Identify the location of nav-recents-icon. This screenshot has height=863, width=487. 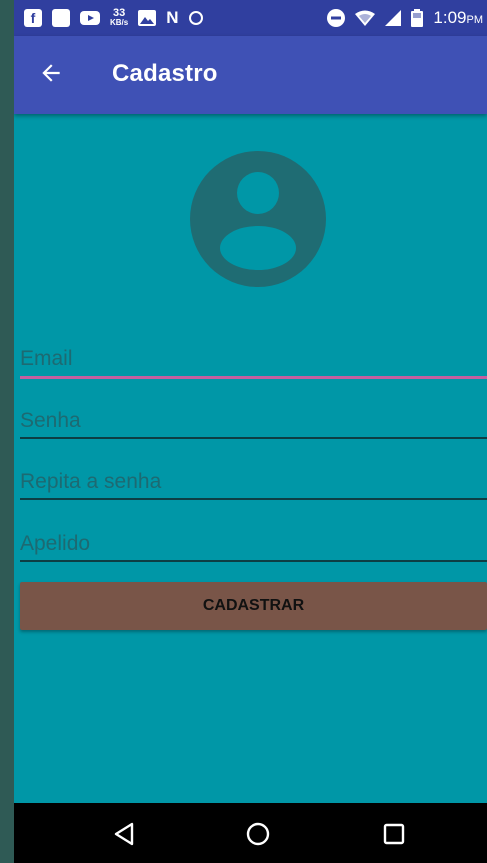
(394, 834).